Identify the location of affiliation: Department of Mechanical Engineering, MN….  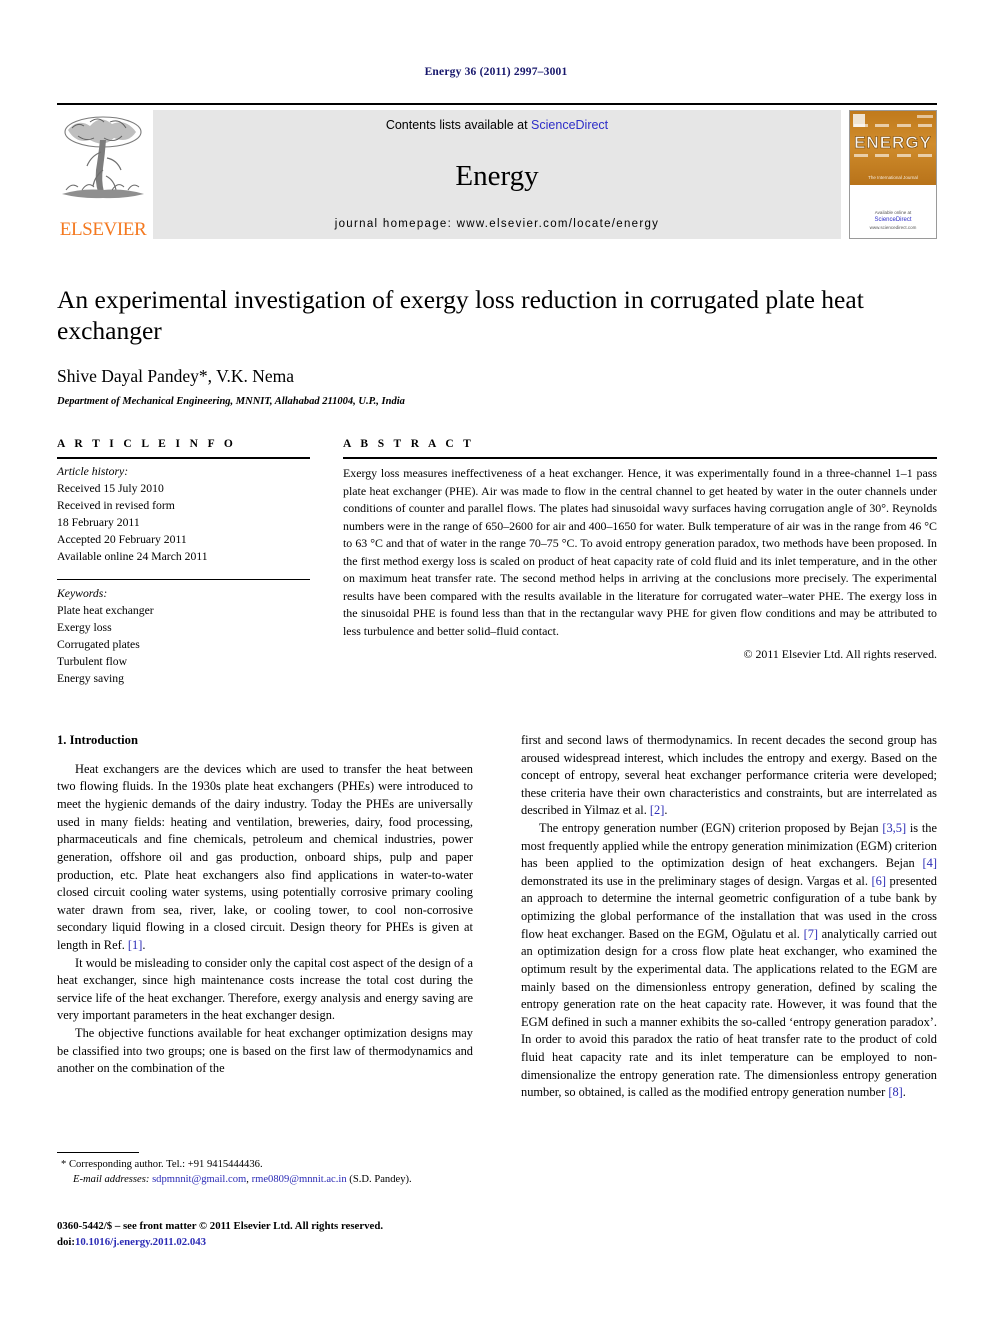
(231, 402).